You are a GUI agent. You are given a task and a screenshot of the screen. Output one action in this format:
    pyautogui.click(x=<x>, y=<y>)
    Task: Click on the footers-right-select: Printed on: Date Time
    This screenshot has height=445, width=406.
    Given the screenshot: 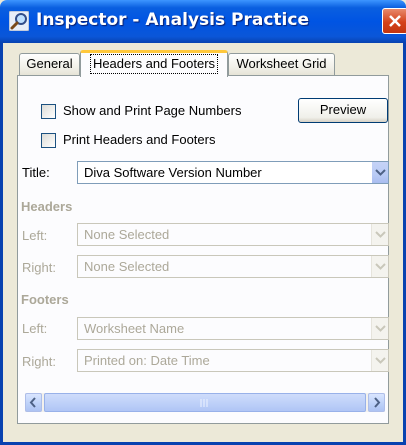 What is the action you would take?
    pyautogui.click(x=233, y=360)
    